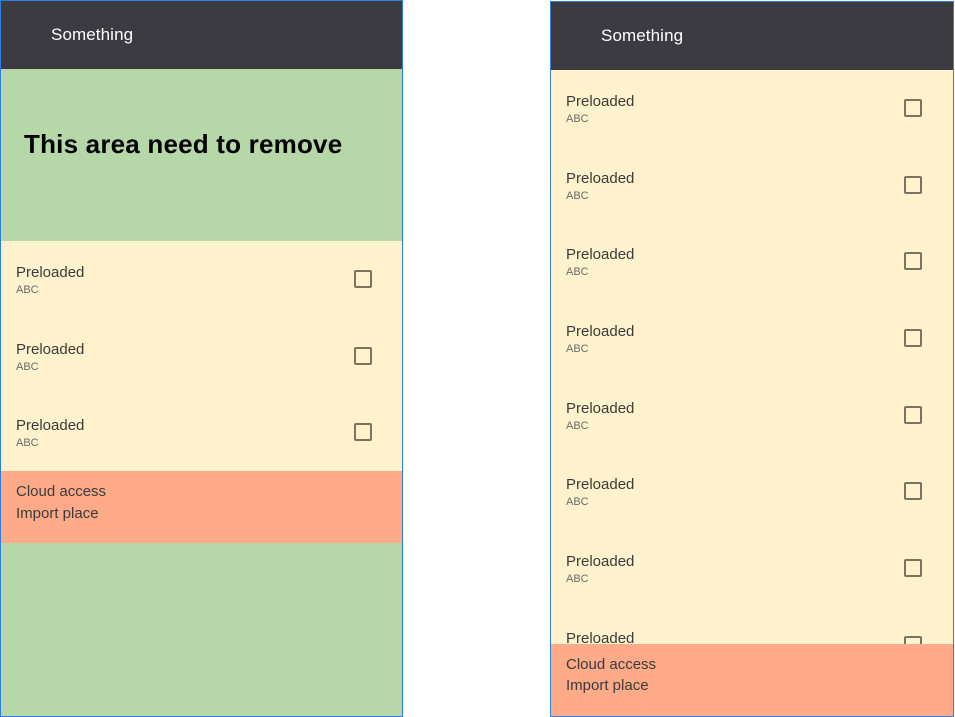 This screenshot has width=955, height=717. I want to click on header-text: This area need to remove, so click(183, 144).